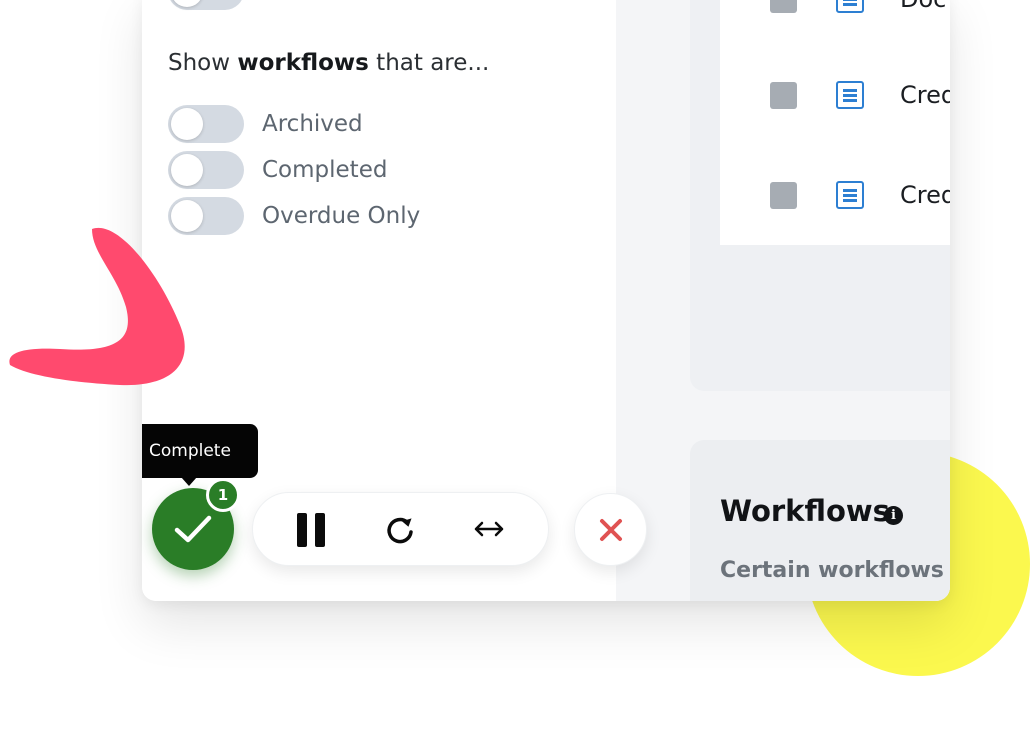 The height and width of the screenshot is (739, 1030). What do you see at coordinates (835, 122) in the screenshot?
I see `document-list: Doc Cred Cred` at bounding box center [835, 122].